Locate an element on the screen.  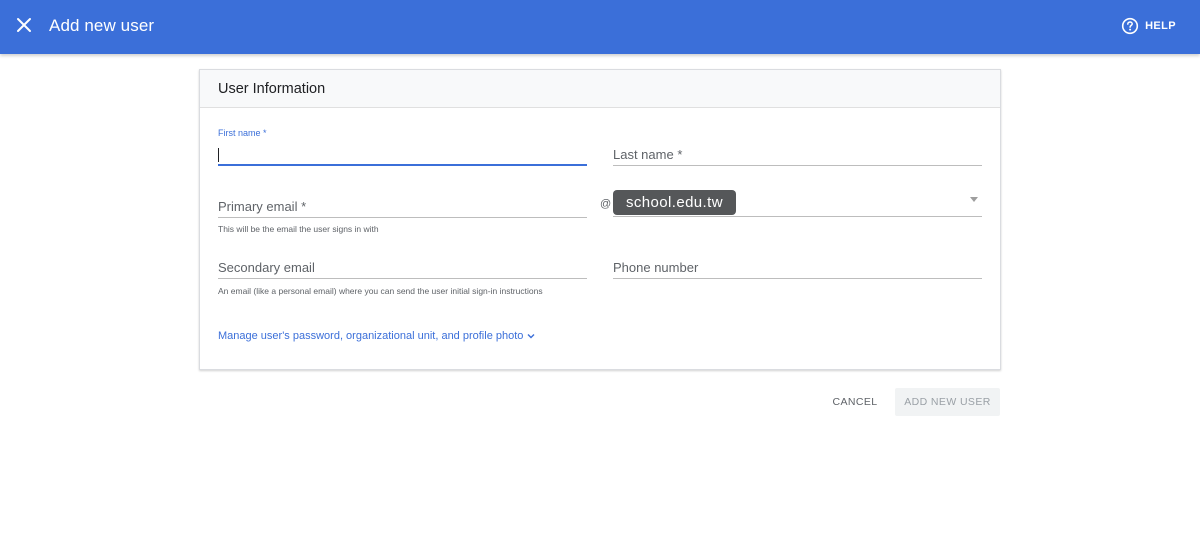
last-name-input-wrap is located at coordinates (797, 155).